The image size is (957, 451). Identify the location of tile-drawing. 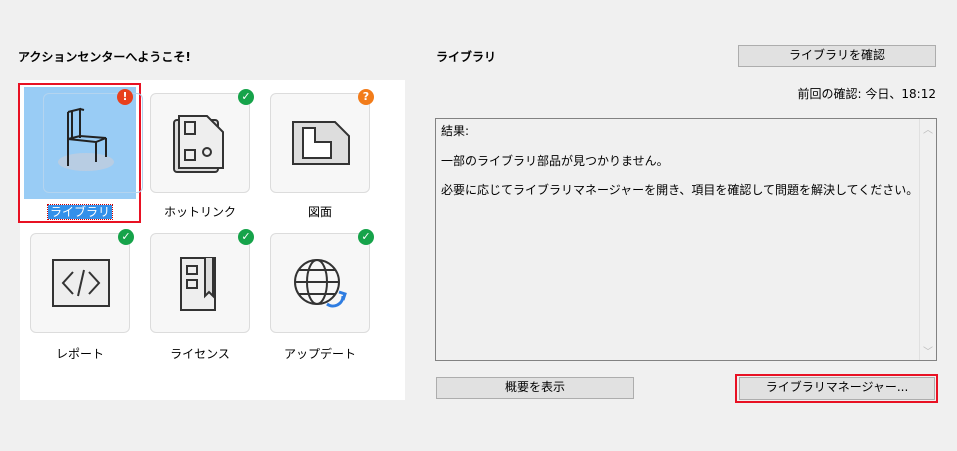
(320, 143).